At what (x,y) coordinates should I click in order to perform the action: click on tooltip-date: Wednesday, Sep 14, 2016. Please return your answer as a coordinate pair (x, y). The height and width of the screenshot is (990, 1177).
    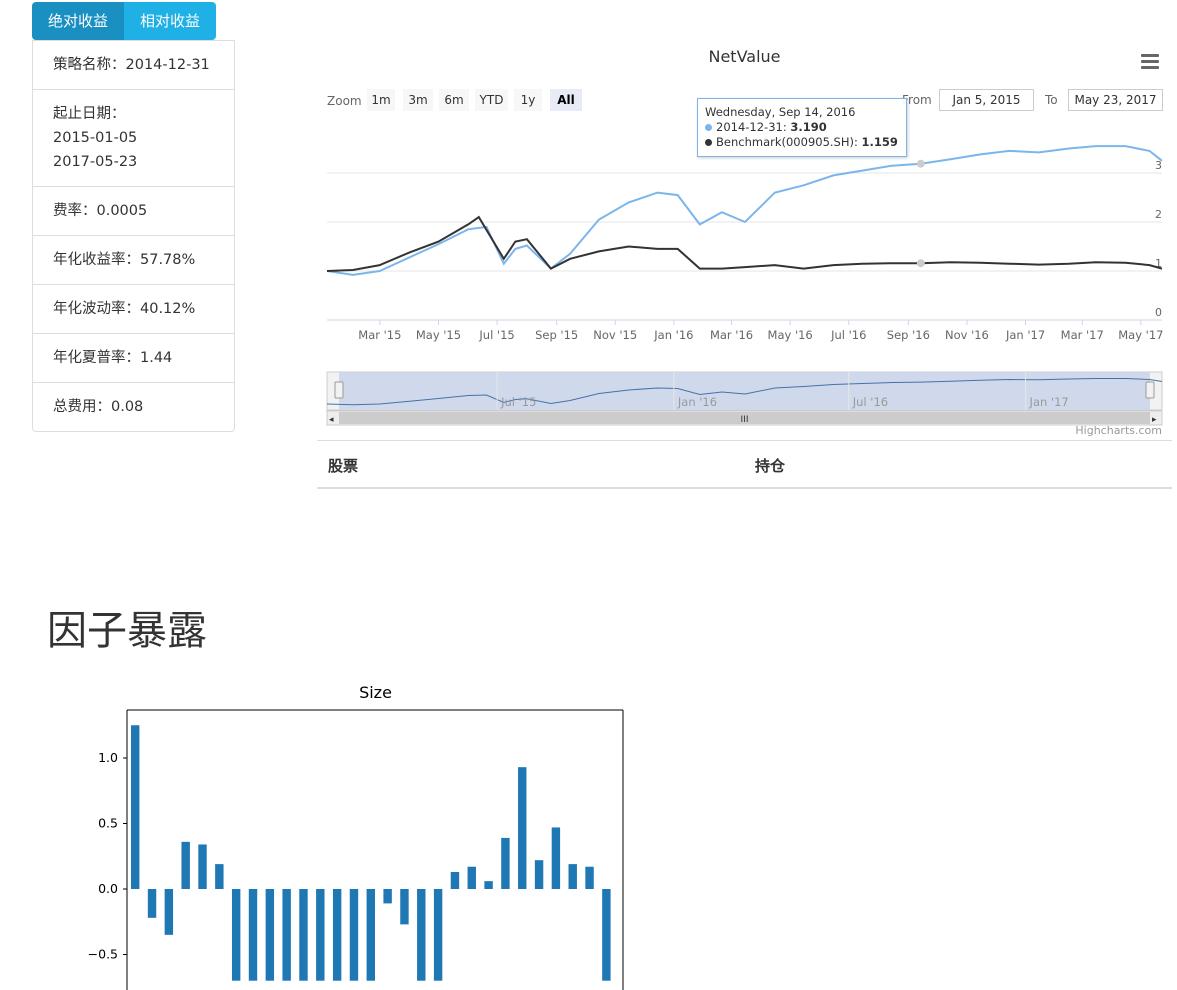
    Looking at the image, I should click on (780, 112).